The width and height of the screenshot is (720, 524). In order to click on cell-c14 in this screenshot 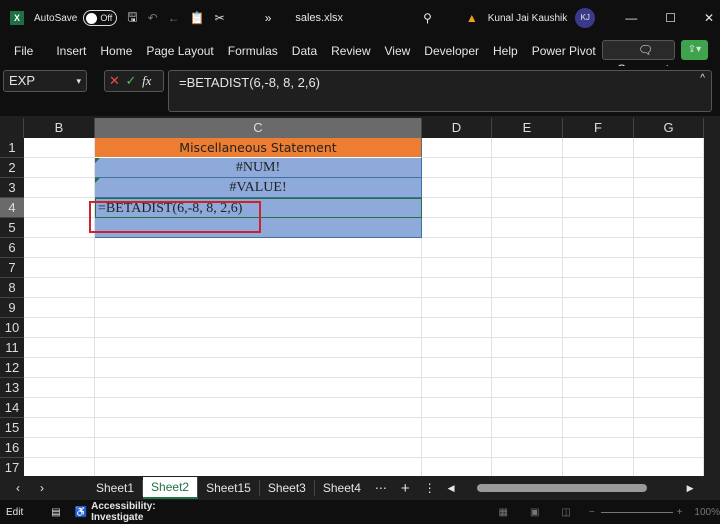, I will do `click(258, 408)`.